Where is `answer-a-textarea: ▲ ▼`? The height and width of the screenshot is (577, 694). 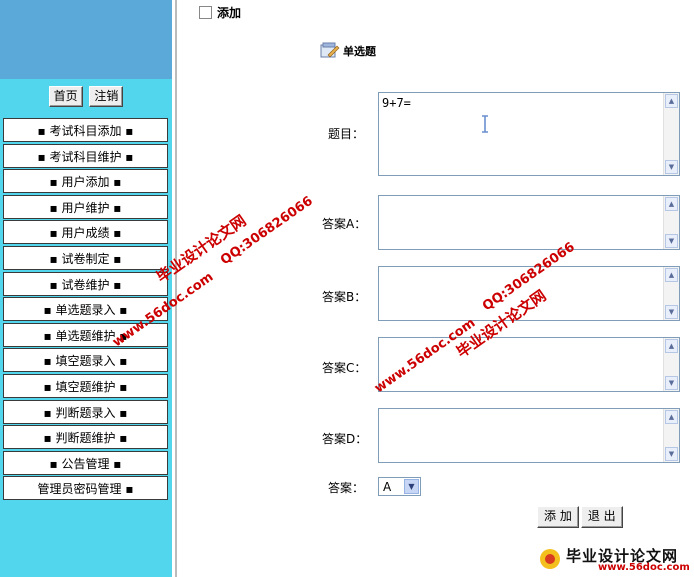 answer-a-textarea: ▲ ▼ is located at coordinates (529, 222).